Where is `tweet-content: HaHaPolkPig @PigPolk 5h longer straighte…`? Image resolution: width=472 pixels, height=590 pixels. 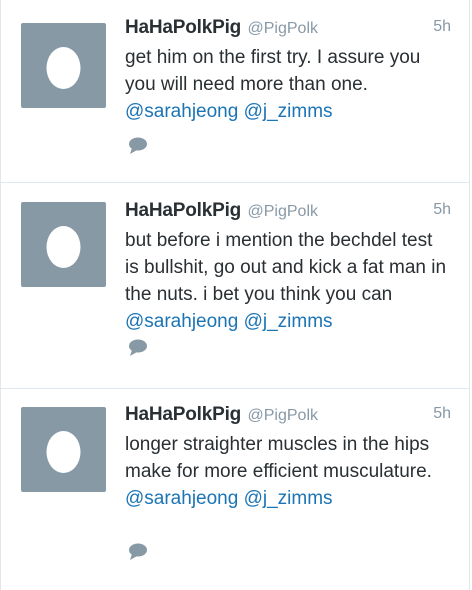
tweet-content: HaHaPolkPig @PigPolk 5h longer straighte… is located at coordinates (288, 458).